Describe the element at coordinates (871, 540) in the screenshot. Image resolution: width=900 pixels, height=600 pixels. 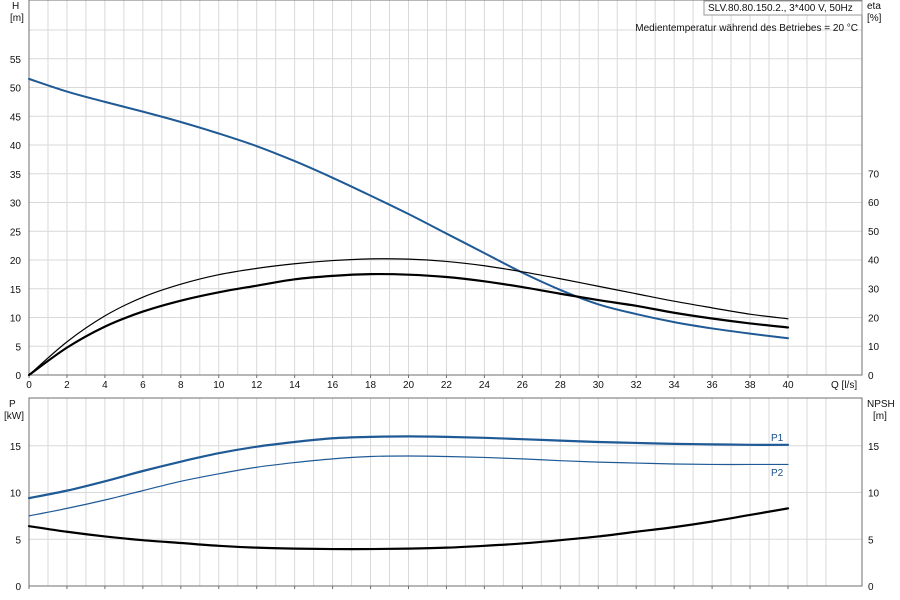
I see `npsh-tick-label: 5` at that location.